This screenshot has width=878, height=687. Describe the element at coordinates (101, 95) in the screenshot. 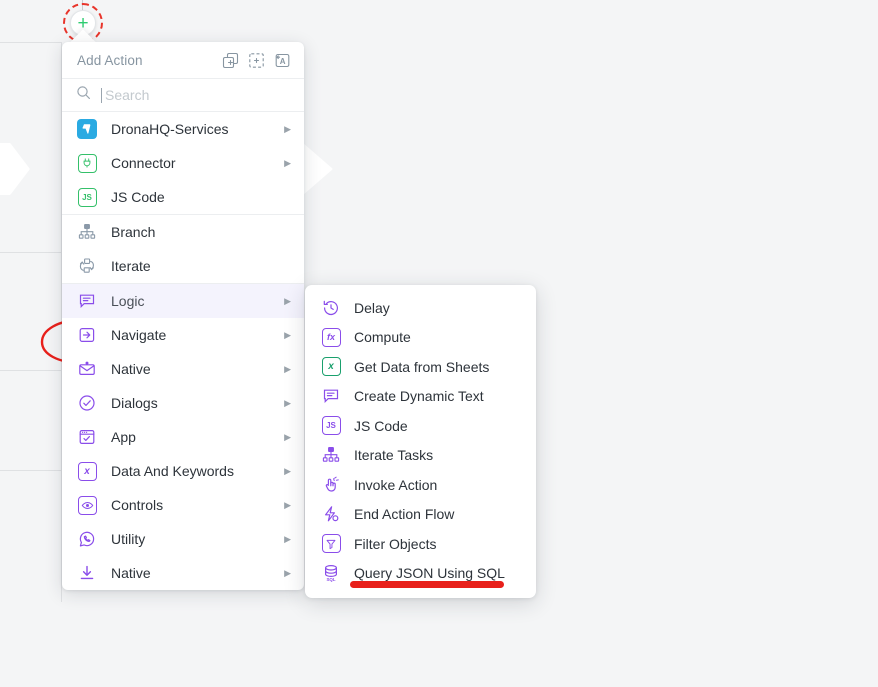

I see `search-text-caret` at that location.